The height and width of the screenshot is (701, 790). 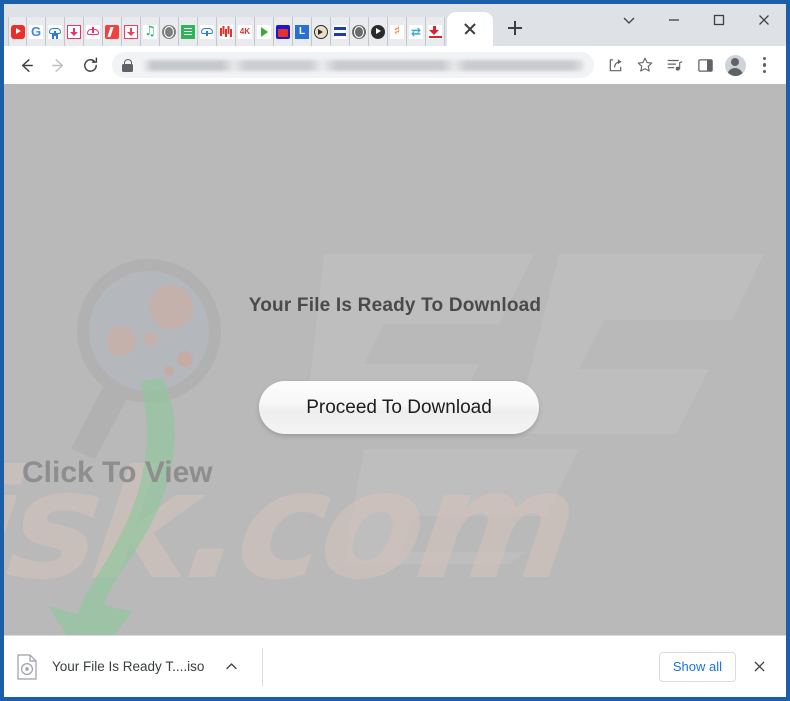 I want to click on profile-avatar-icon, so click(x=735, y=65).